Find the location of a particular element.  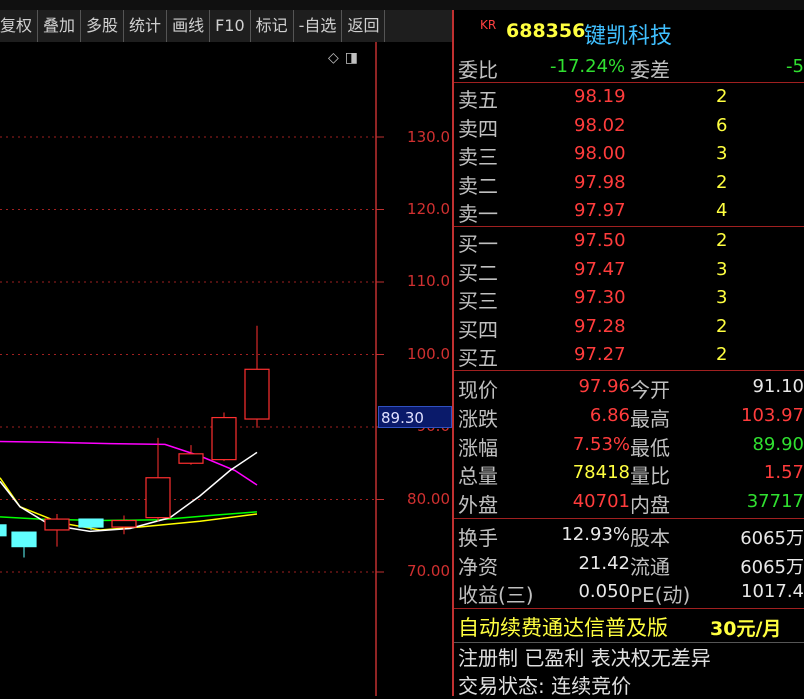

fin-label: 收益(三) is located at coordinates (496, 595).